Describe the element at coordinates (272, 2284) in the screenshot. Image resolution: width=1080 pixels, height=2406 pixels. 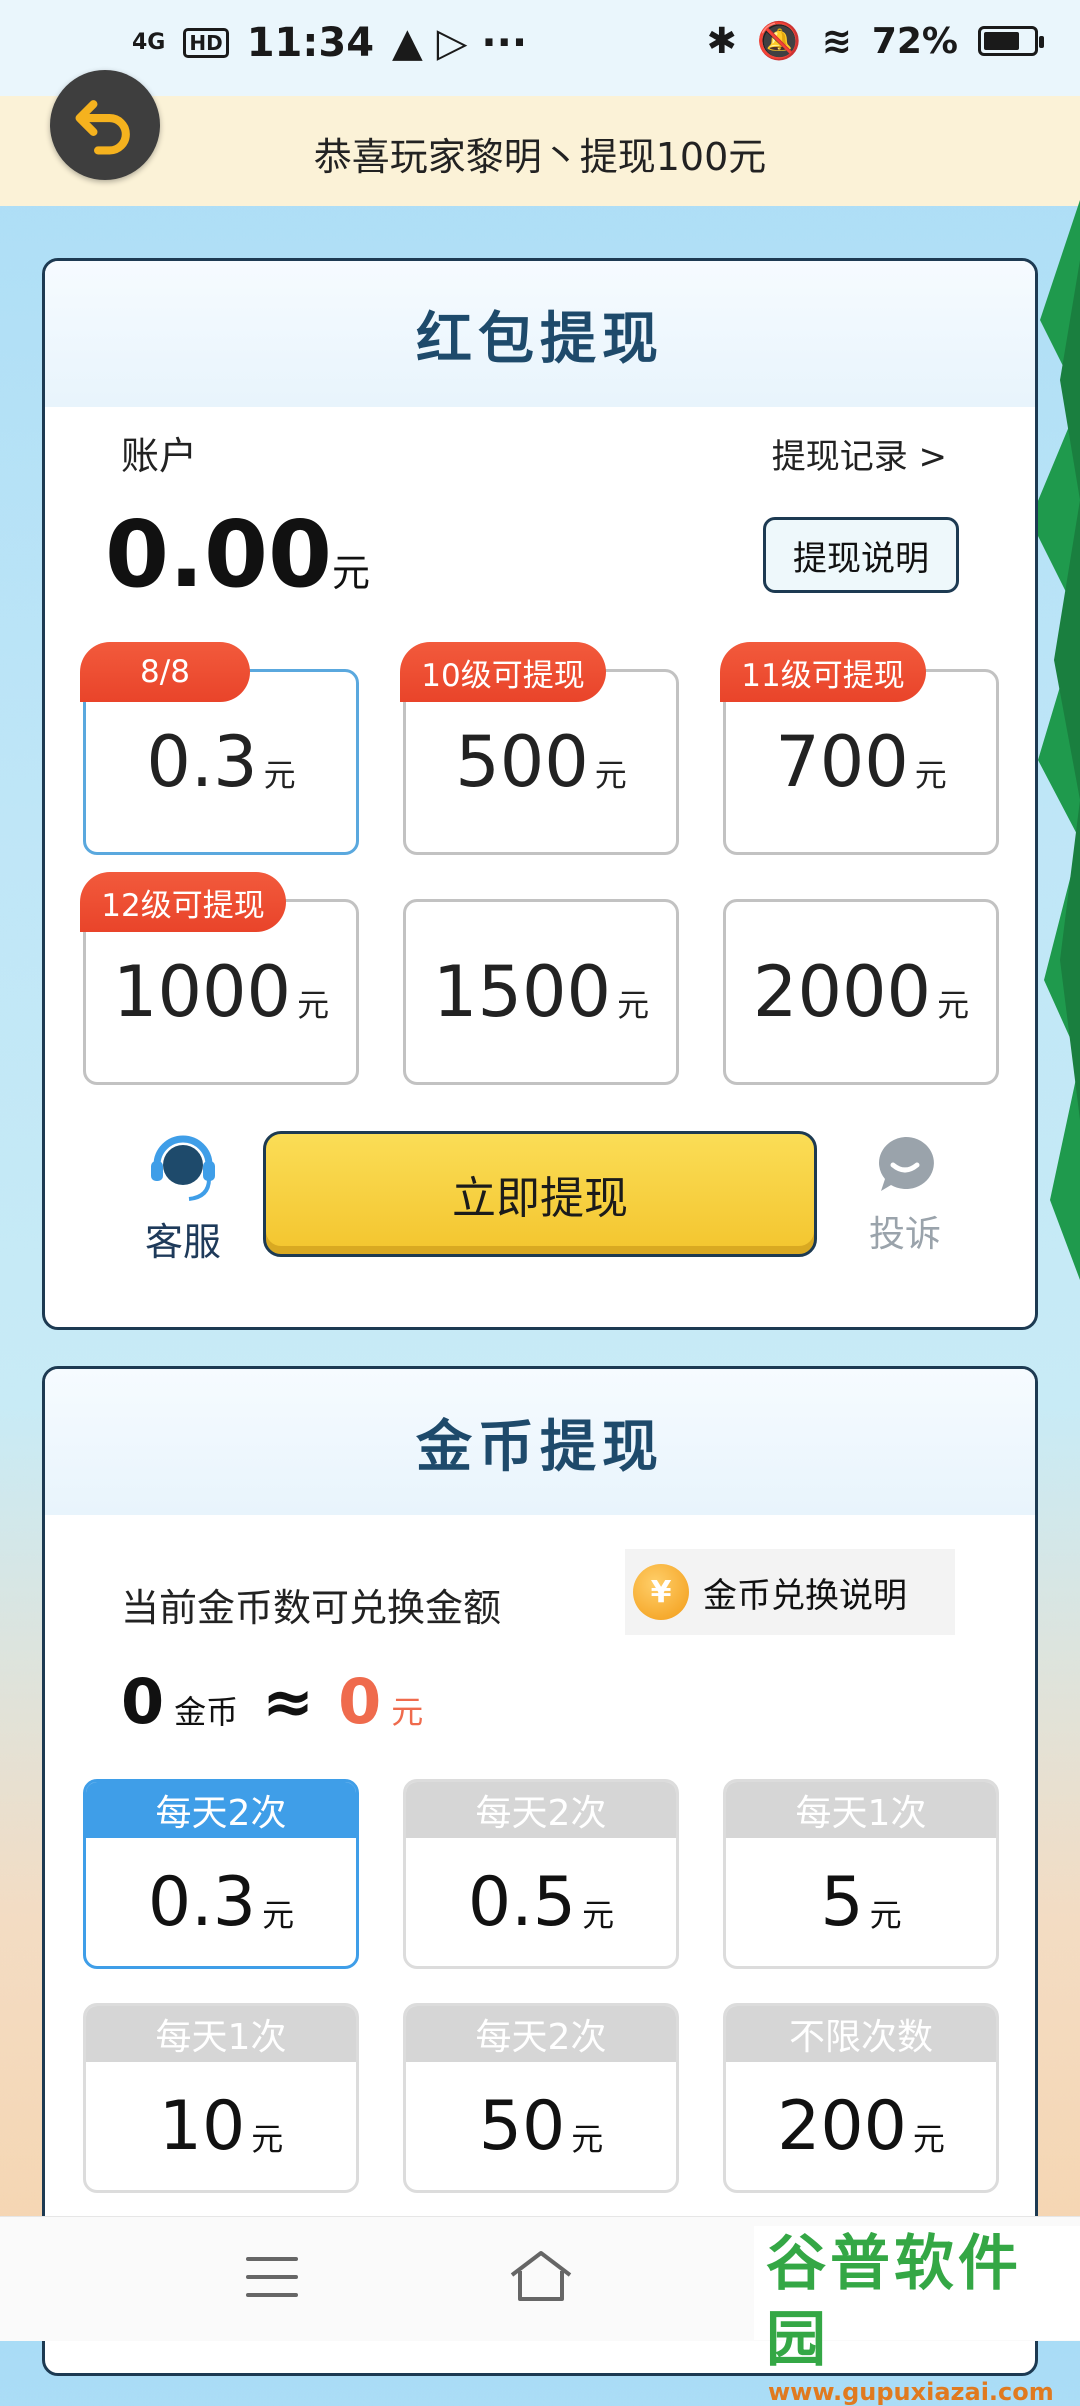
I see `menu-icon` at that location.